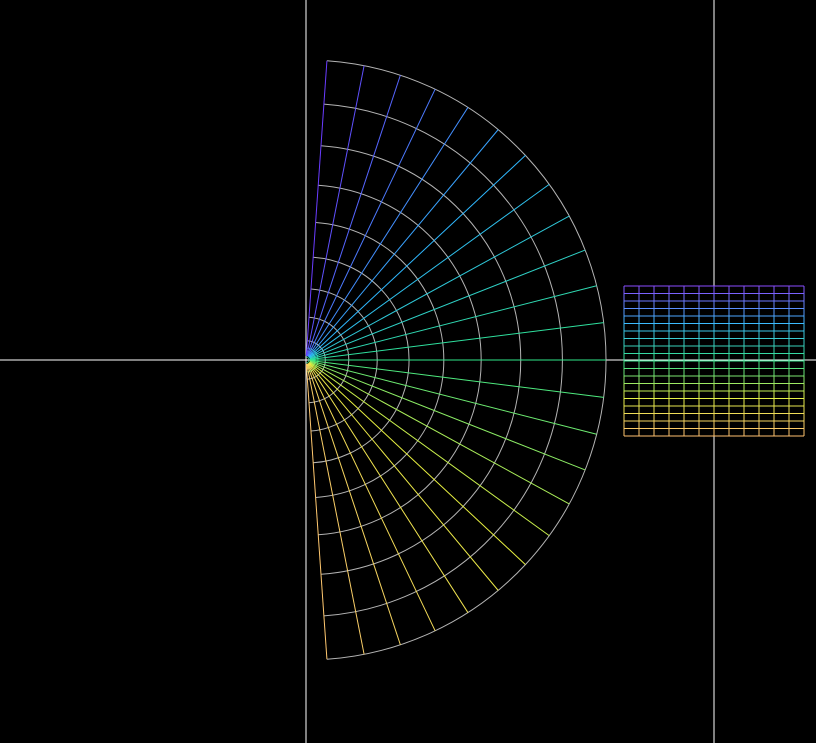 The width and height of the screenshot is (816, 743). What do you see at coordinates (714, 361) in the screenshot?
I see `rectangular-grid` at bounding box center [714, 361].